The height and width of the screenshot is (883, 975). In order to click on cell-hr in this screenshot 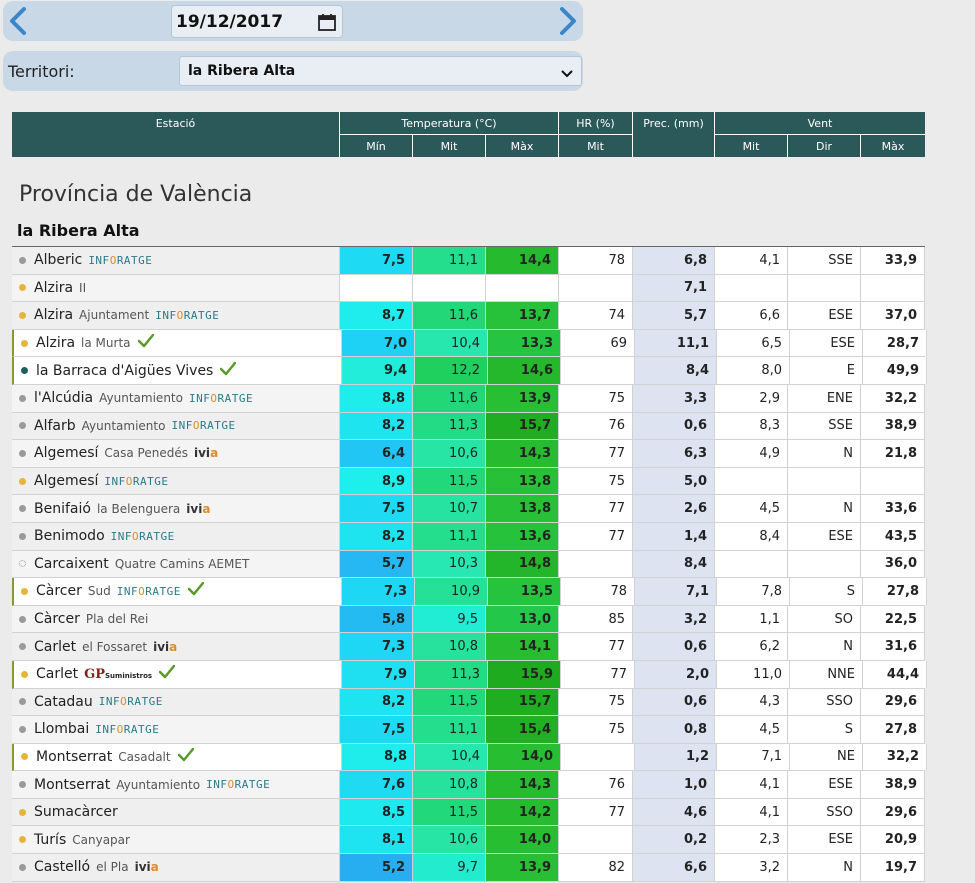, I will do `click(596, 288)`.